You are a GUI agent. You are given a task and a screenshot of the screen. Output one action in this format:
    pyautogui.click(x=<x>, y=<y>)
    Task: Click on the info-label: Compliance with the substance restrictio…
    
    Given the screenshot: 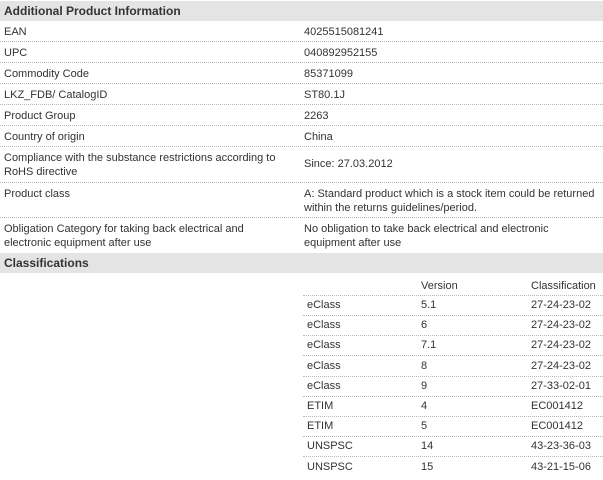 What is the action you would take?
    pyautogui.click(x=140, y=165)
    